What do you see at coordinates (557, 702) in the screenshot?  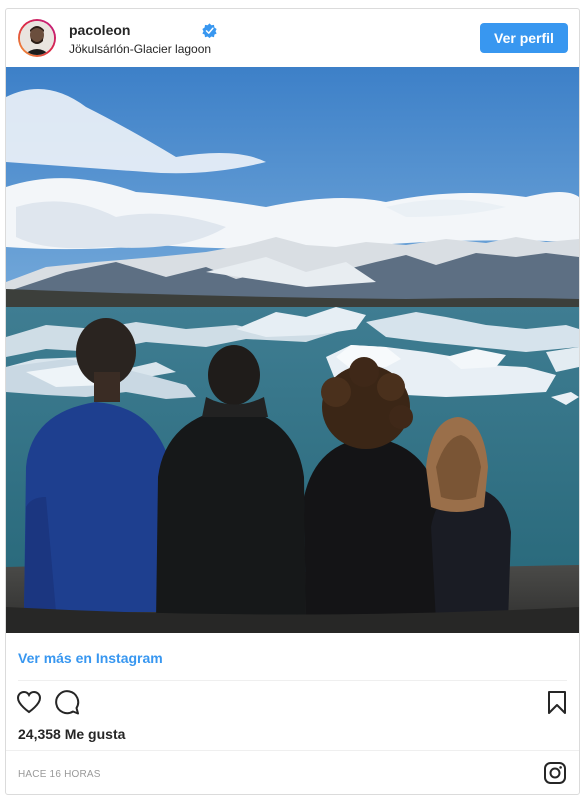 I see `bookmark-icon` at bounding box center [557, 702].